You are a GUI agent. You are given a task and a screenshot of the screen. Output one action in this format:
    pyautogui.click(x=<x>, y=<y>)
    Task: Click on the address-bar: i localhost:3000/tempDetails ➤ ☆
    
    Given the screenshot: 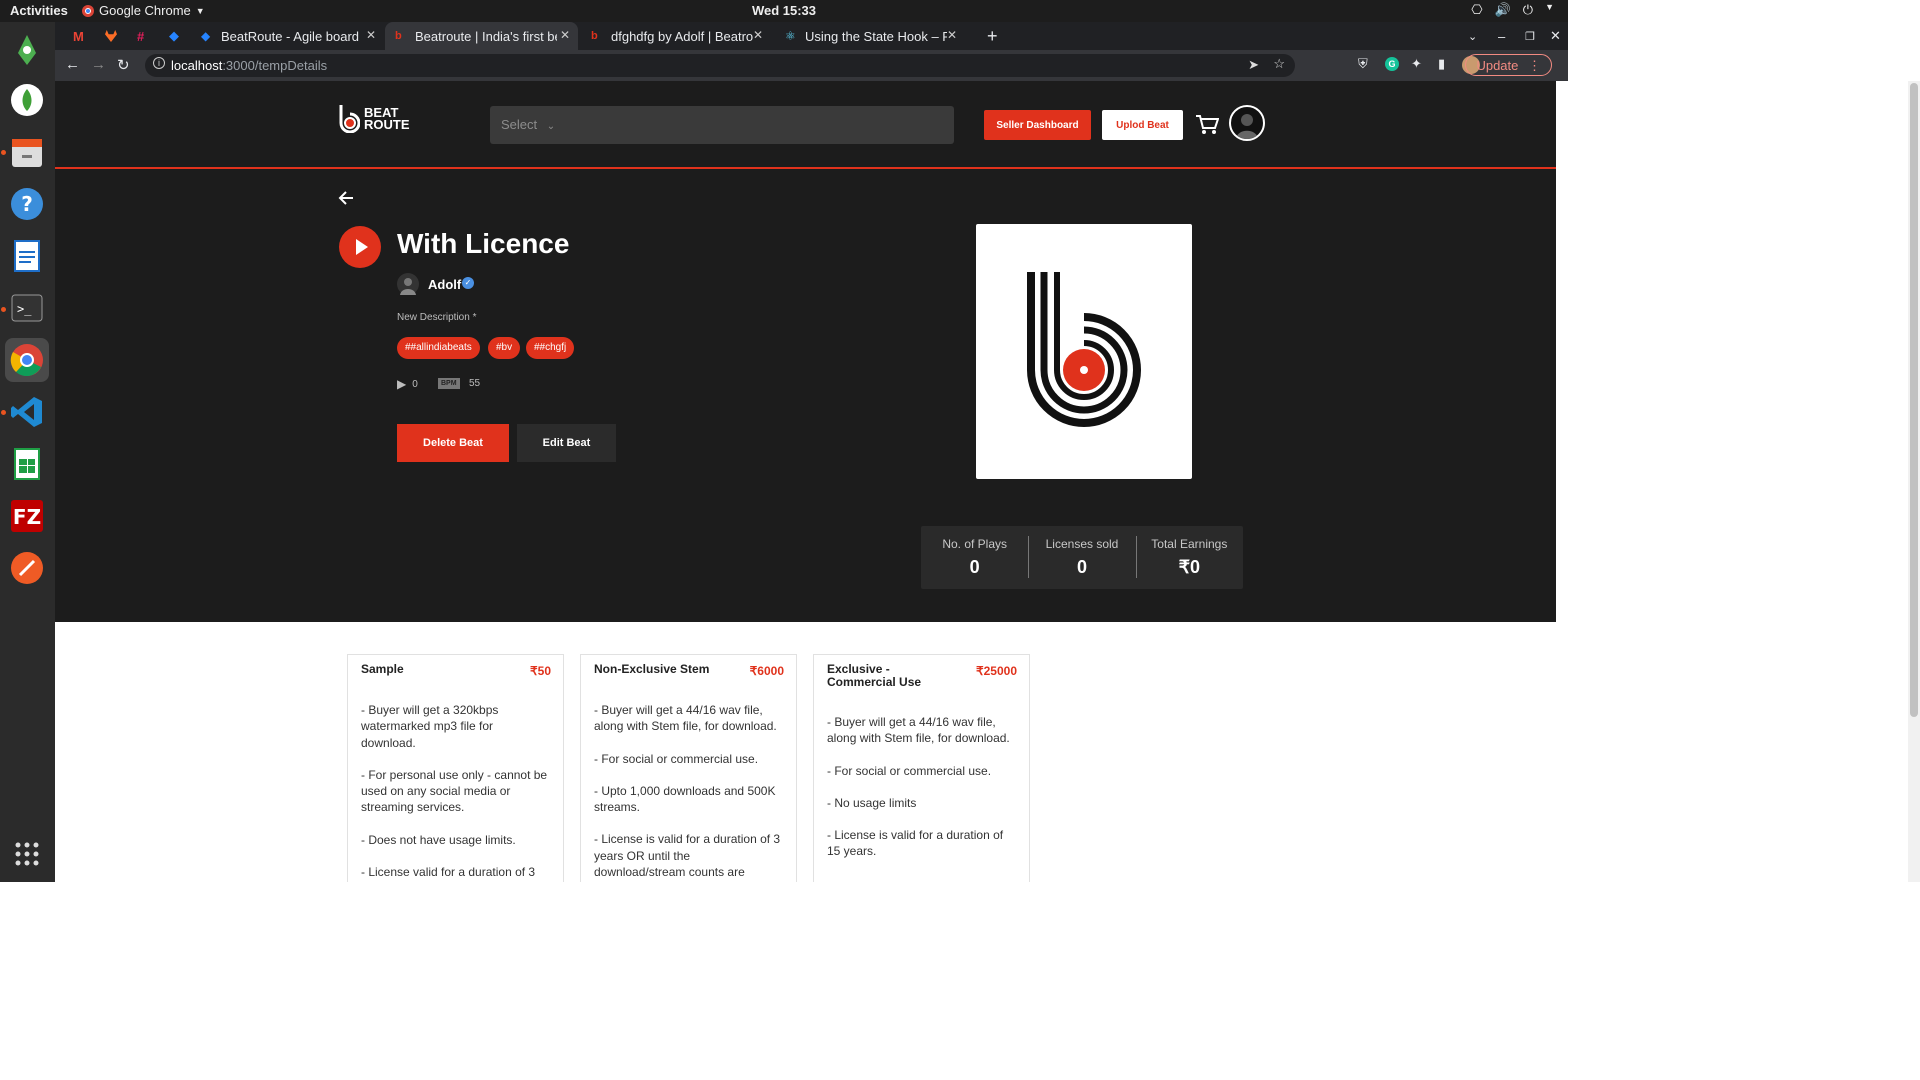 What is the action you would take?
    pyautogui.click(x=720, y=65)
    